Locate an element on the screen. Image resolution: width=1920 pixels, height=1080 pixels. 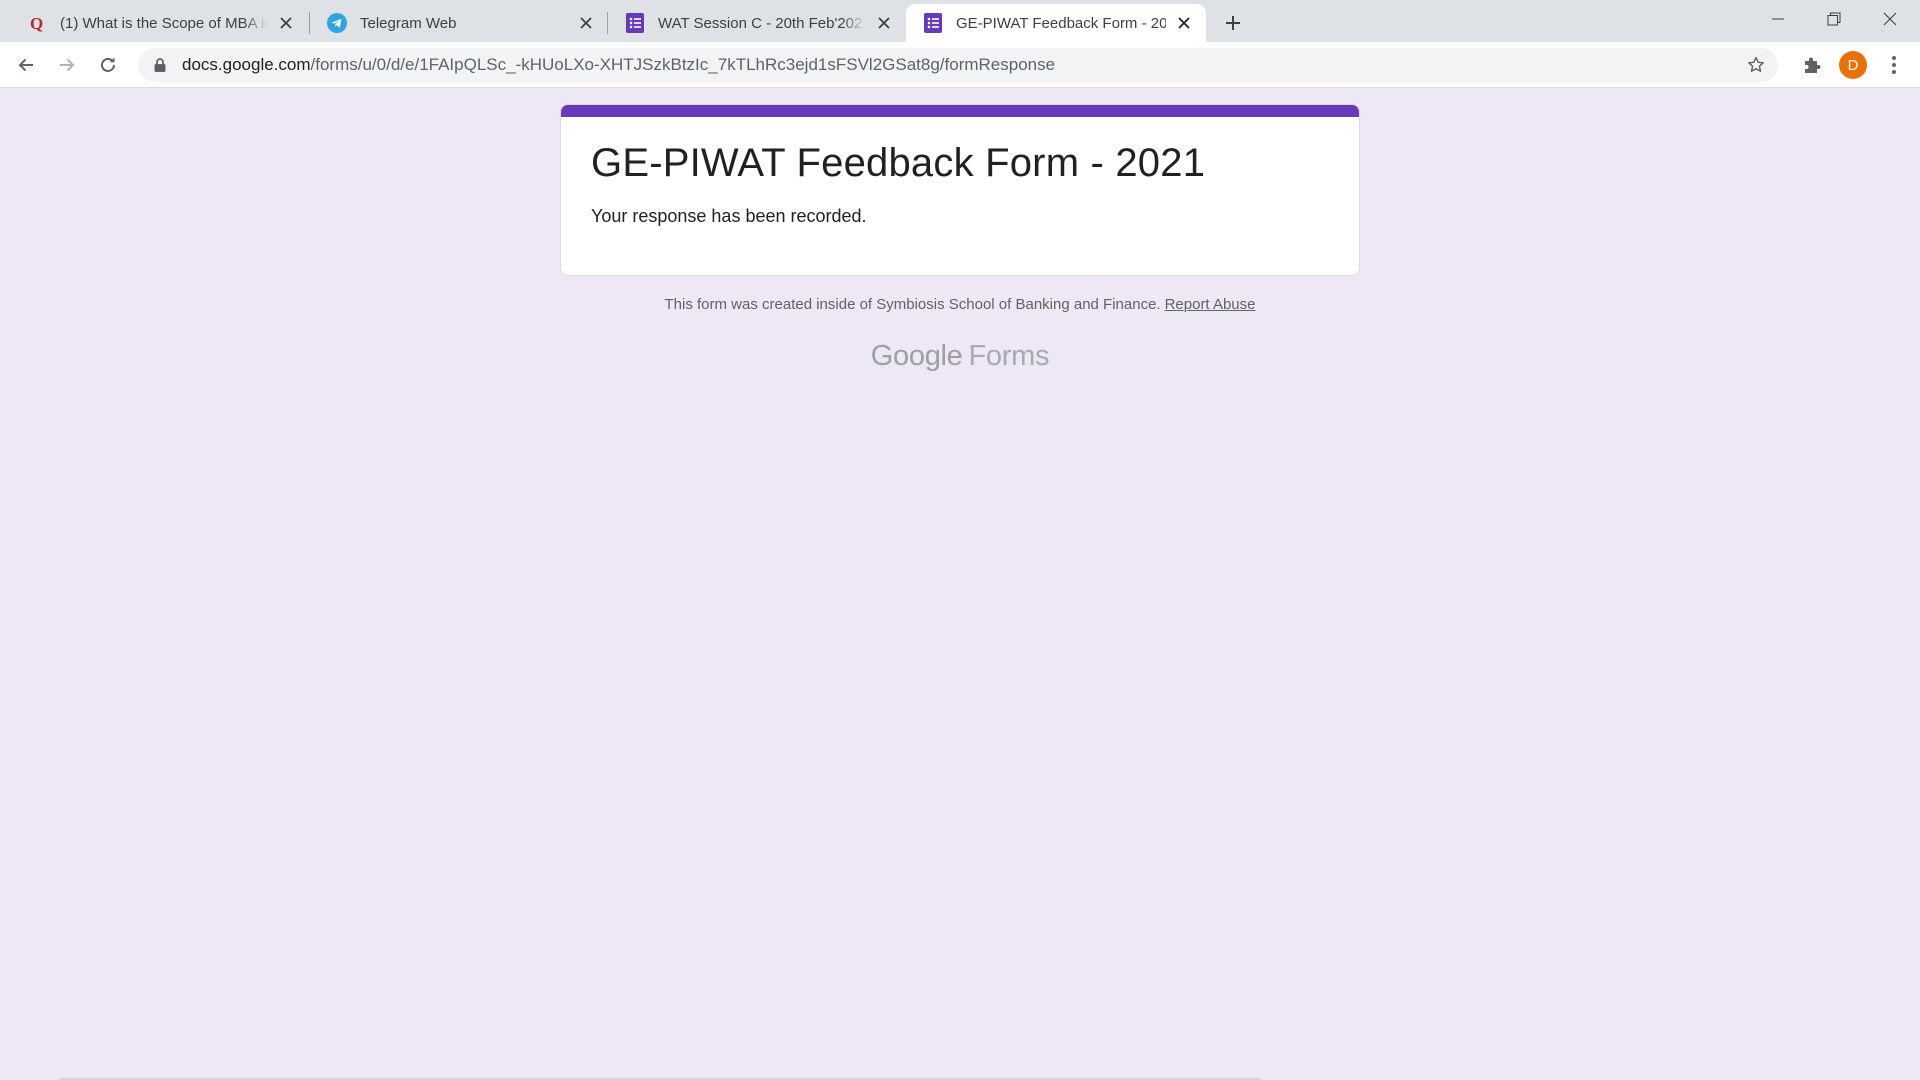
puzzle-icon is located at coordinates (1813, 65).